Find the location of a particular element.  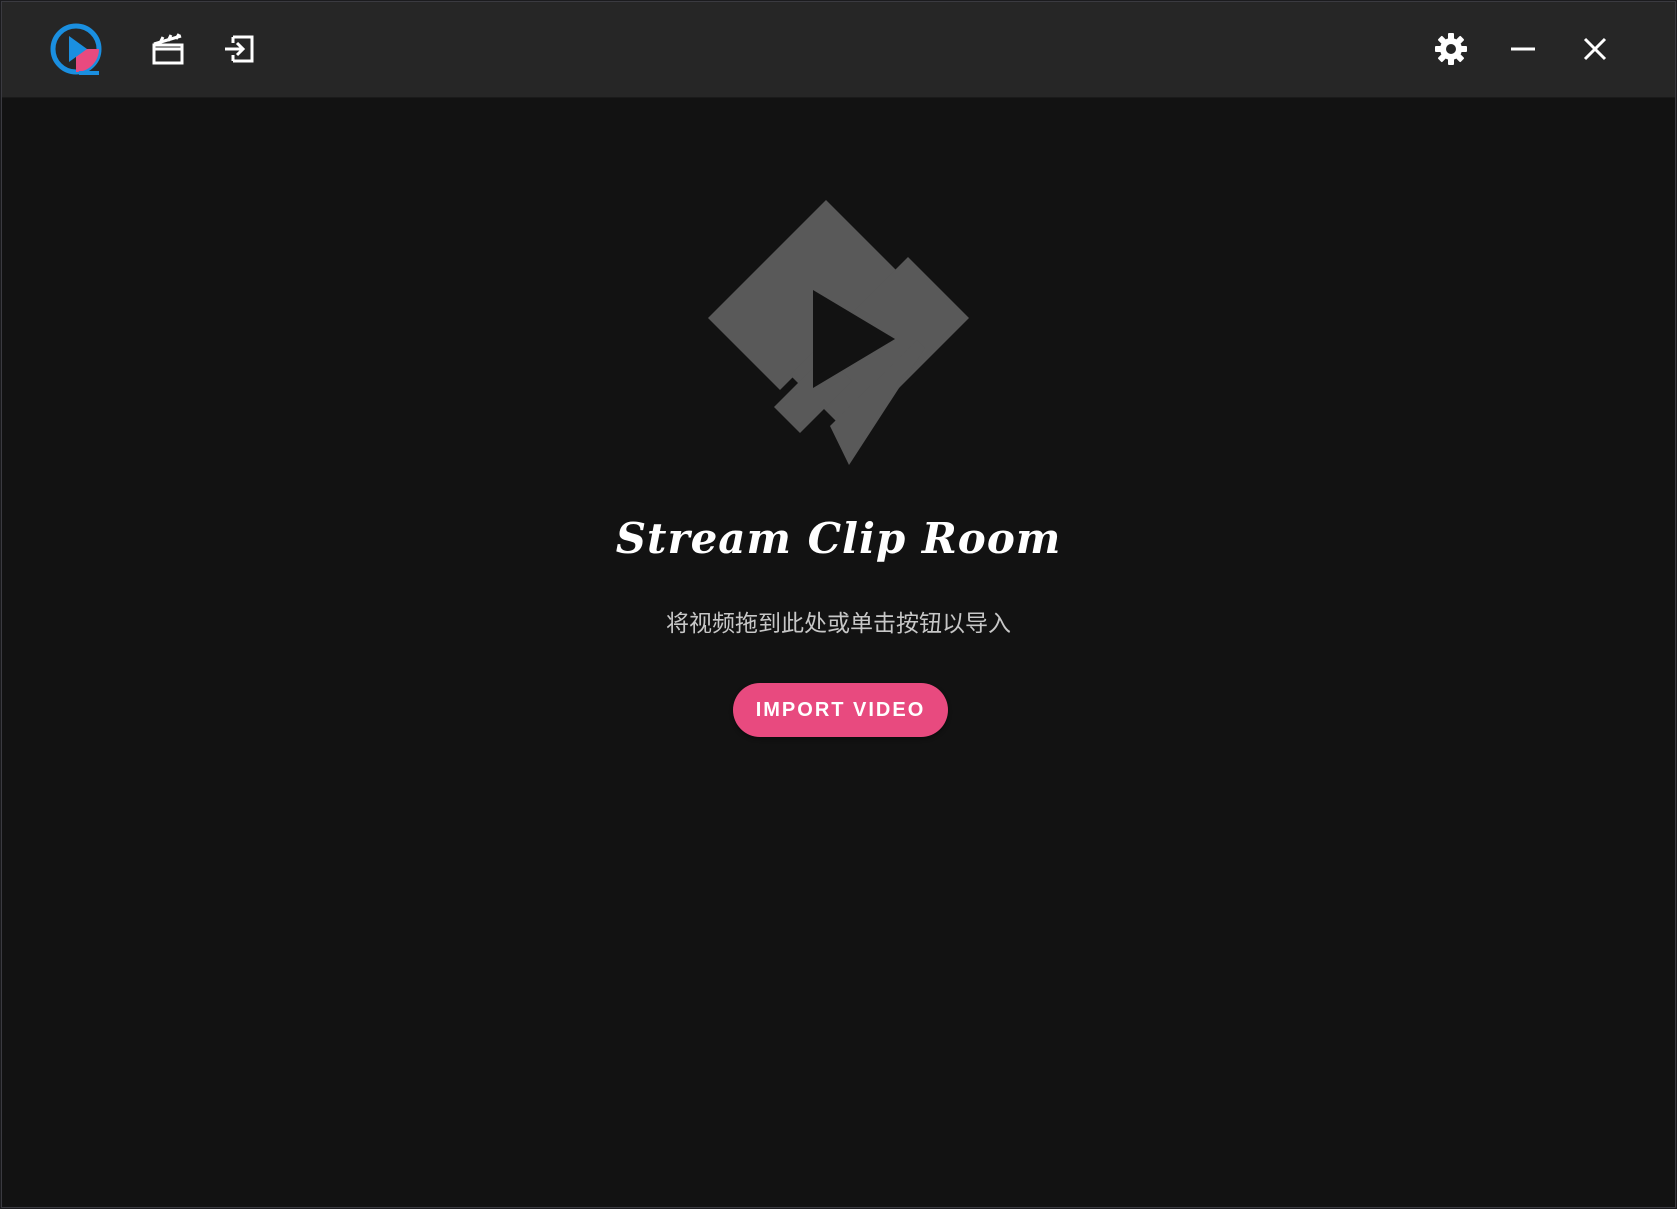

gear-icon is located at coordinates (1451, 49).